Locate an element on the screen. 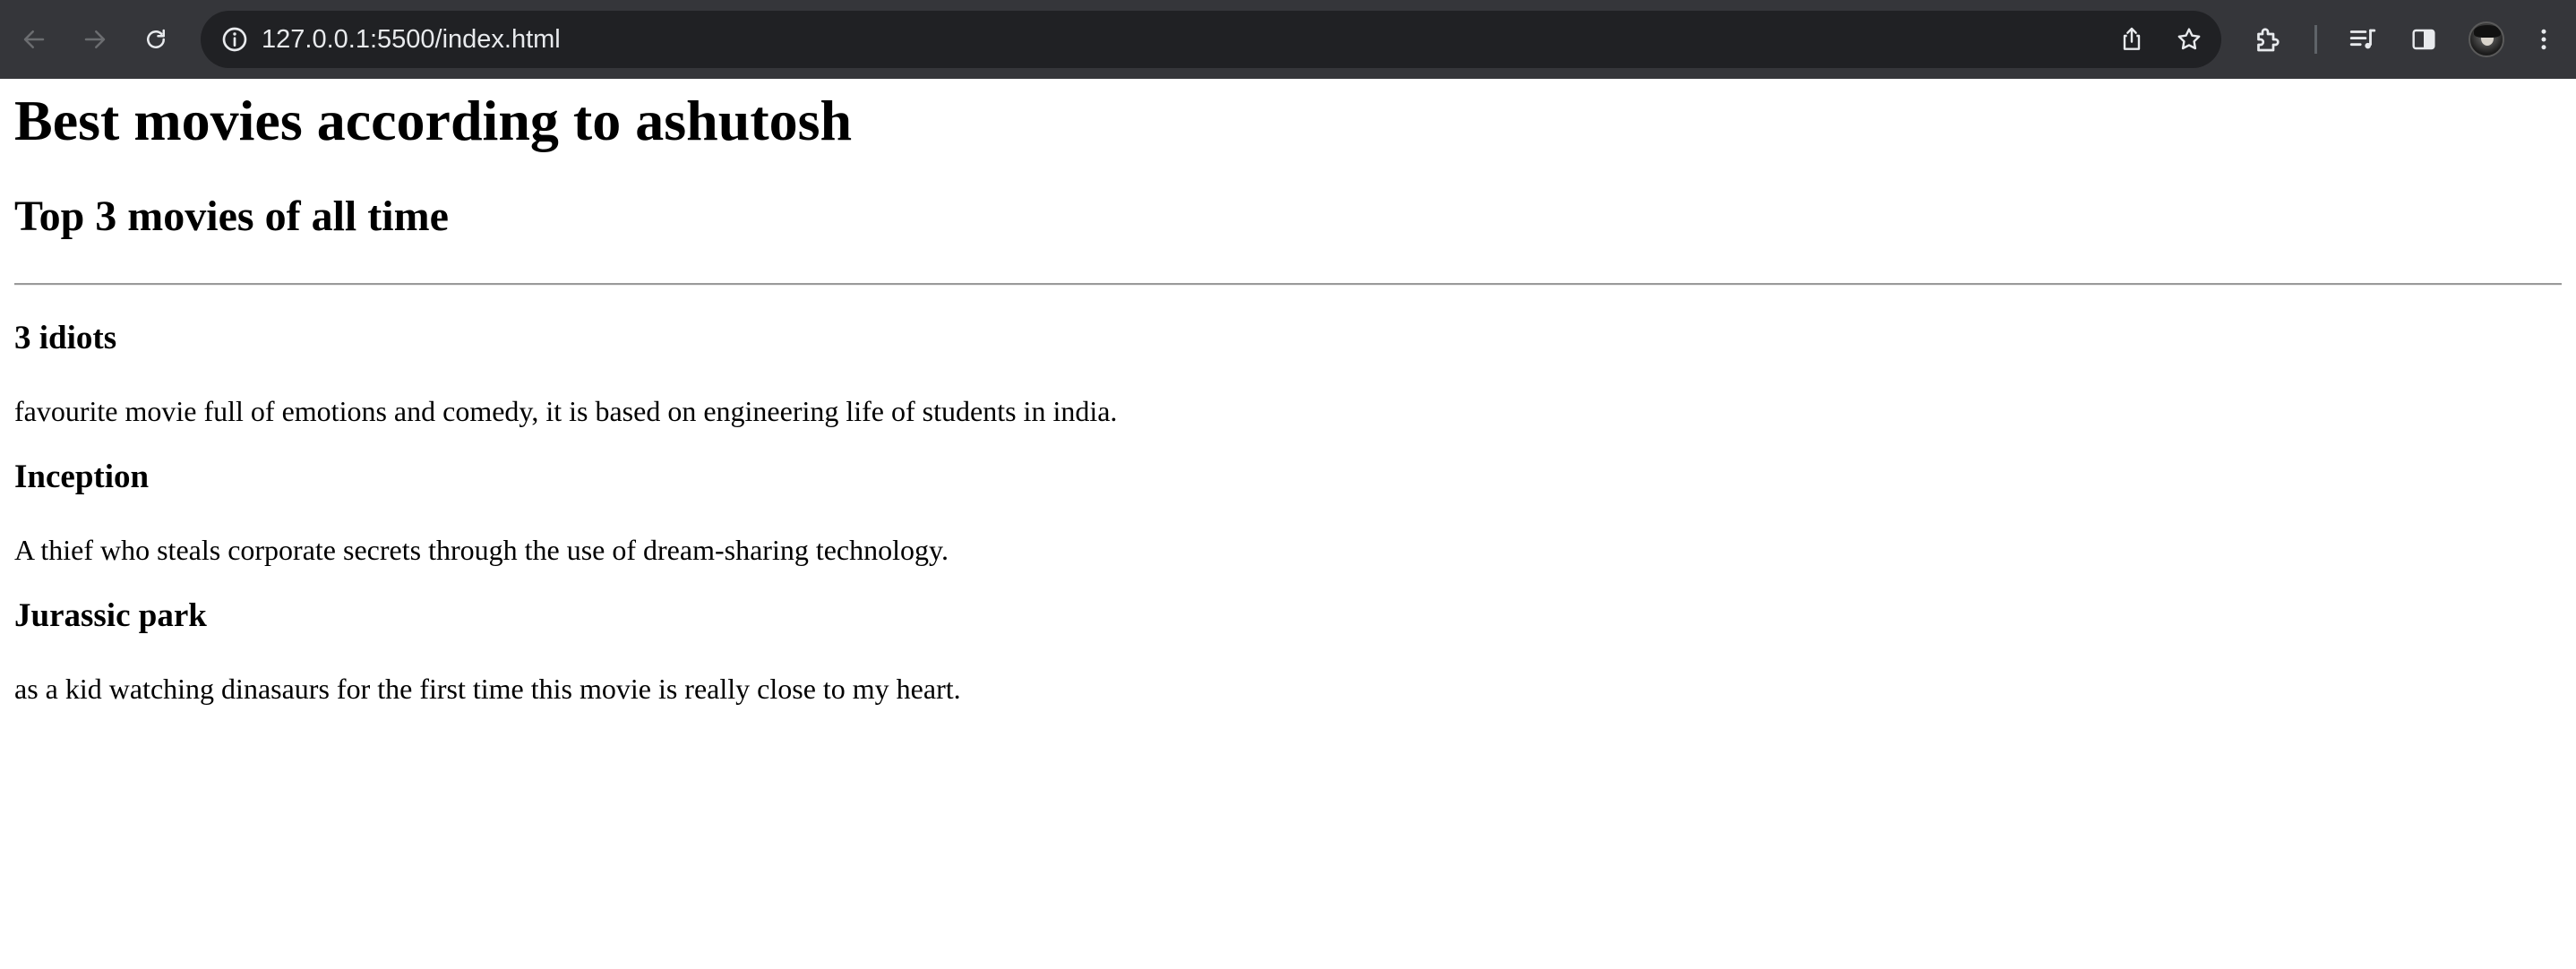  side-panel-button is located at coordinates (2423, 39).